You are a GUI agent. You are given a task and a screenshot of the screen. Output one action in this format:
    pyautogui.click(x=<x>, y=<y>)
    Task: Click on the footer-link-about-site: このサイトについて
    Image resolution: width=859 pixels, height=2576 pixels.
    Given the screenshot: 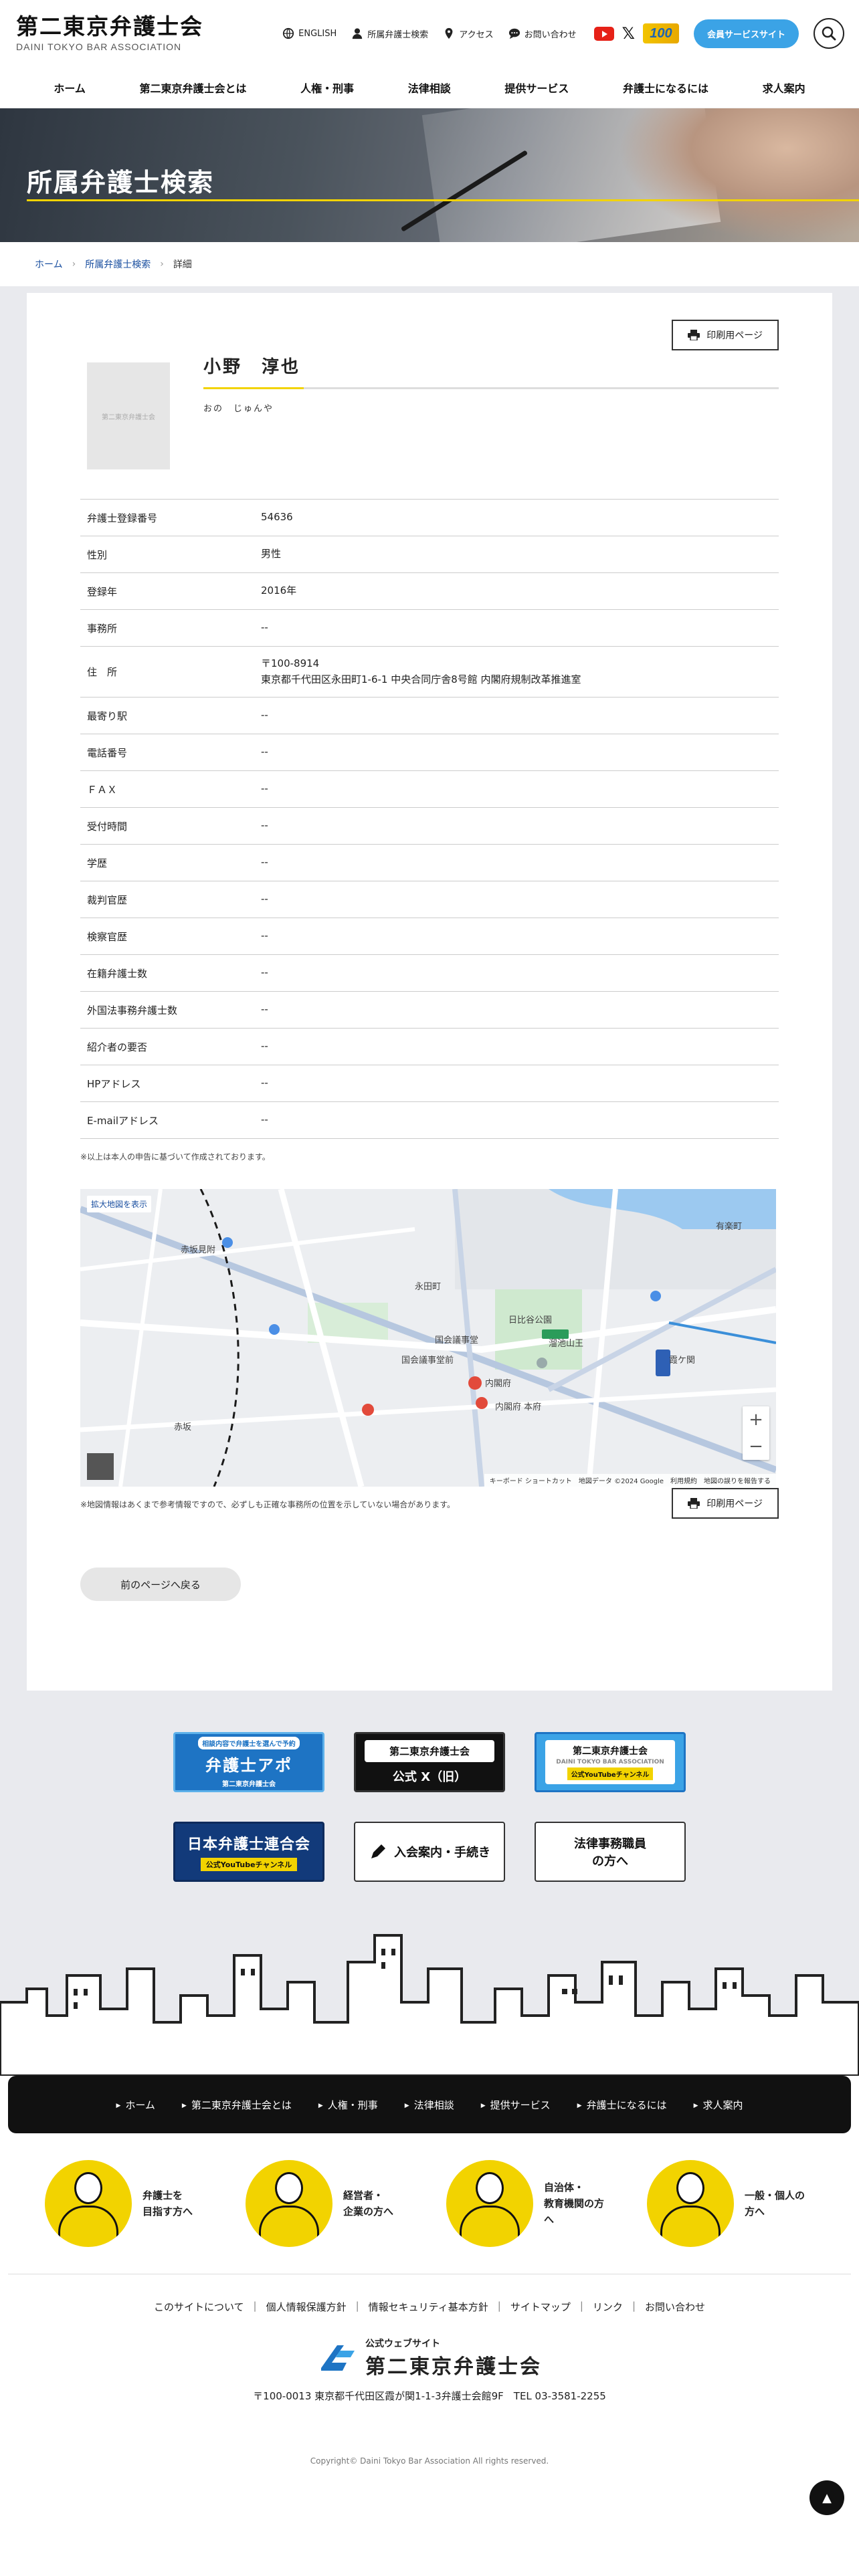 What is the action you would take?
    pyautogui.click(x=199, y=2307)
    